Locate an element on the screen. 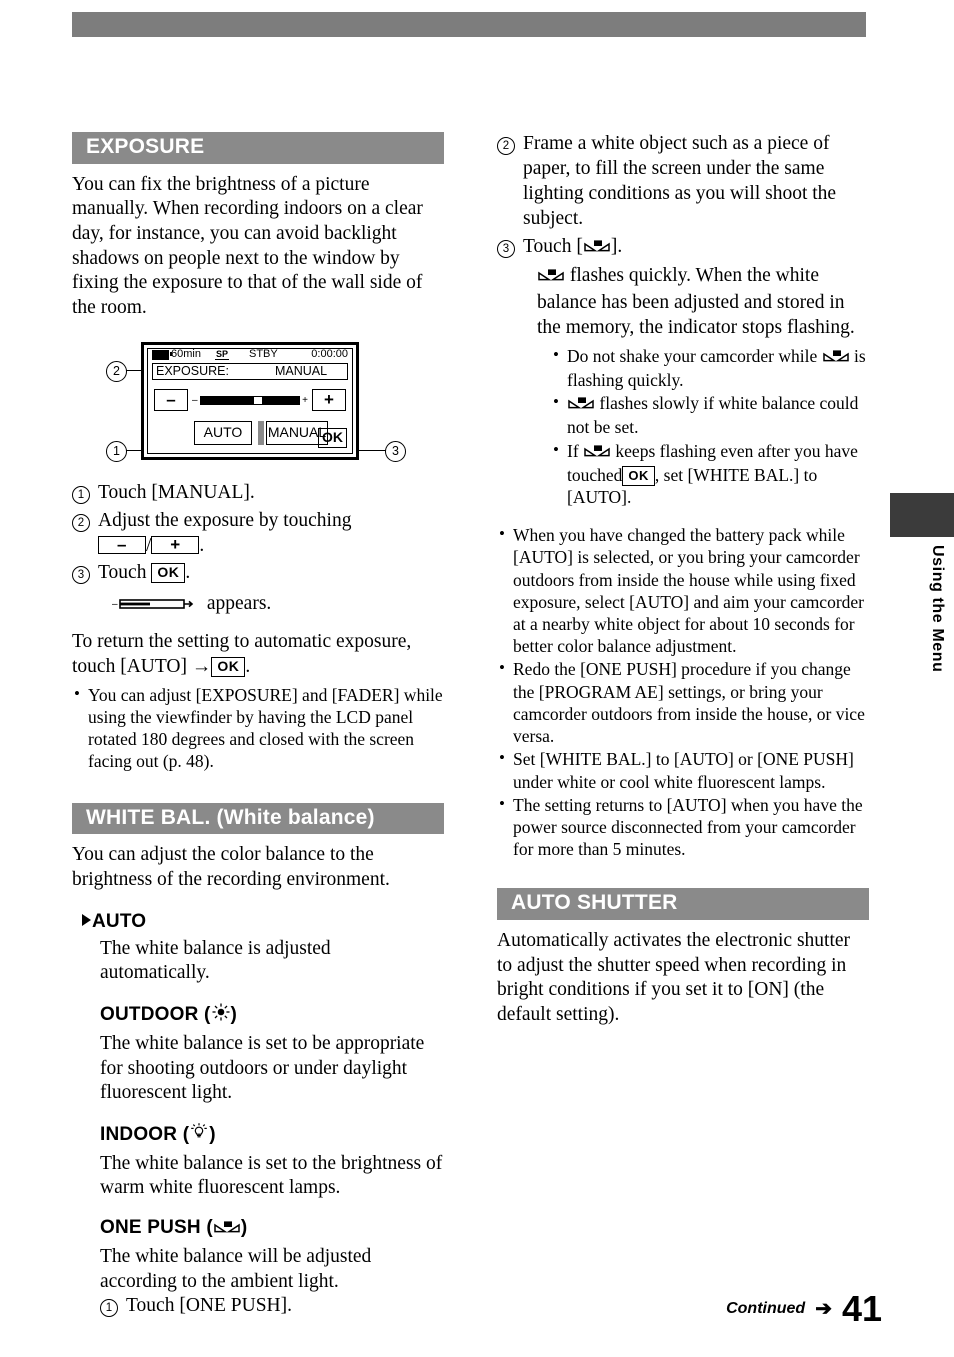  step-3-number: 3 is located at coordinates (81, 575).